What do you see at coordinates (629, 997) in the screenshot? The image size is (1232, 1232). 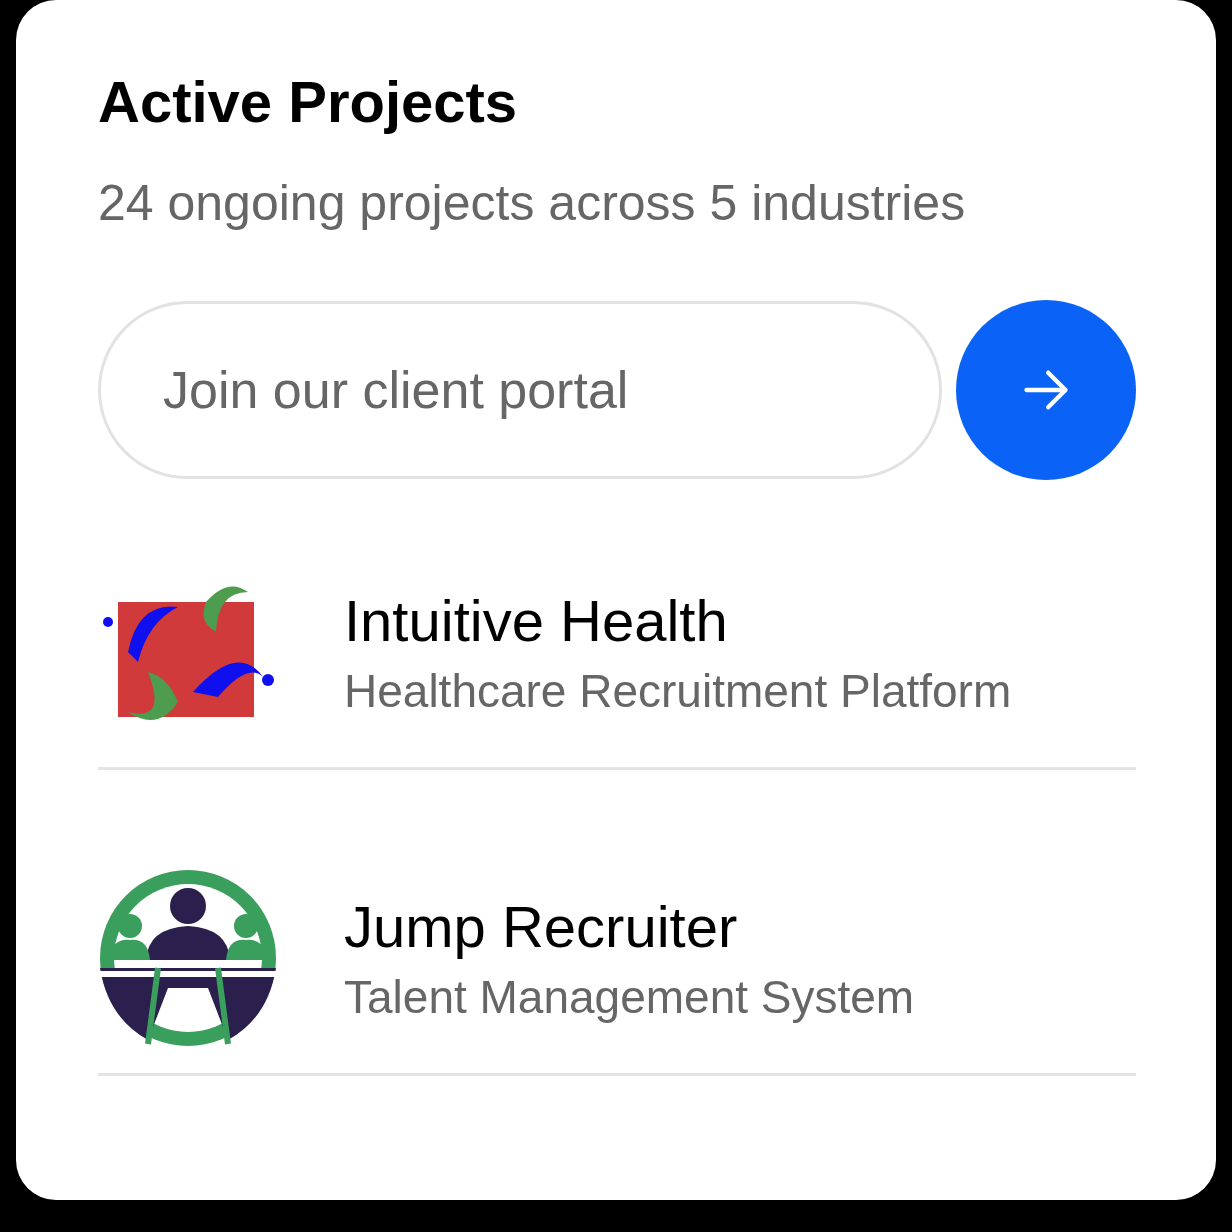 I see `project-description: Talent Management System` at bounding box center [629, 997].